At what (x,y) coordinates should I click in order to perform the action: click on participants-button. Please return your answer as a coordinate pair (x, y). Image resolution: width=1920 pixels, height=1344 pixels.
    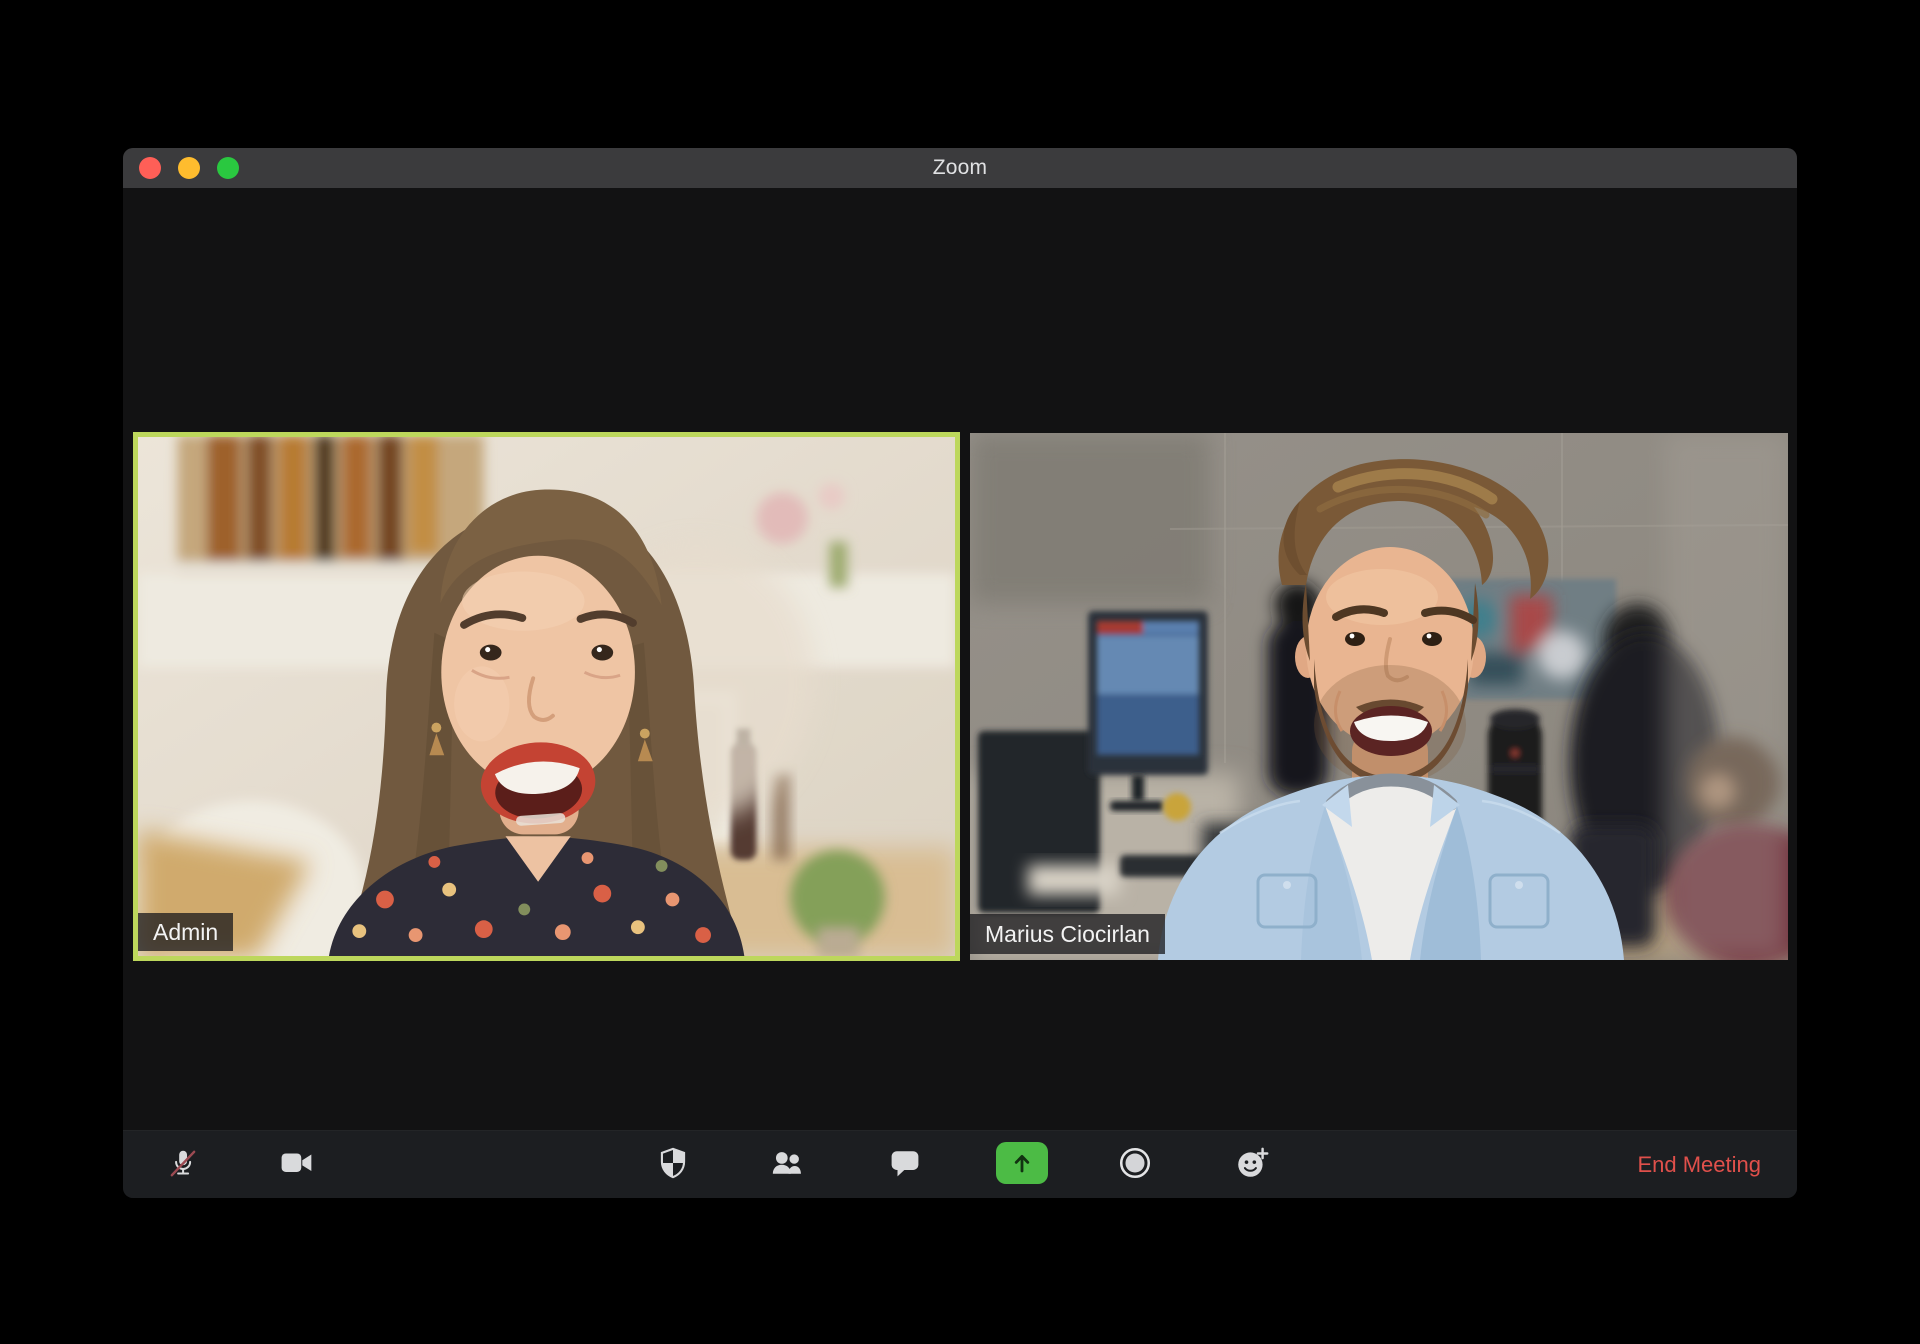
    Looking at the image, I should click on (788, 1163).